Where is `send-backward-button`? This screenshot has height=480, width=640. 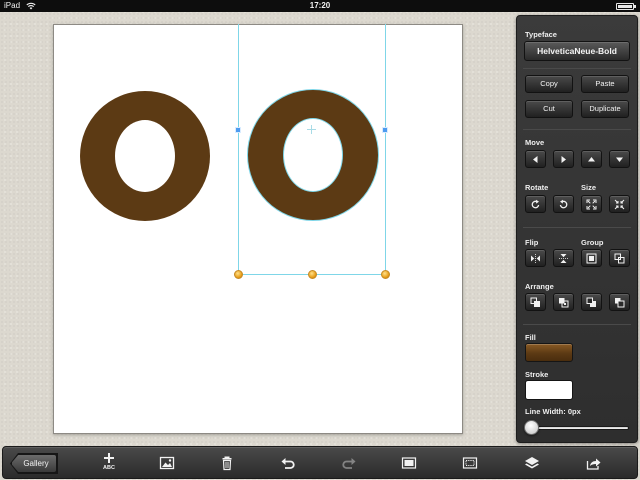
send-backward-button is located at coordinates (591, 302).